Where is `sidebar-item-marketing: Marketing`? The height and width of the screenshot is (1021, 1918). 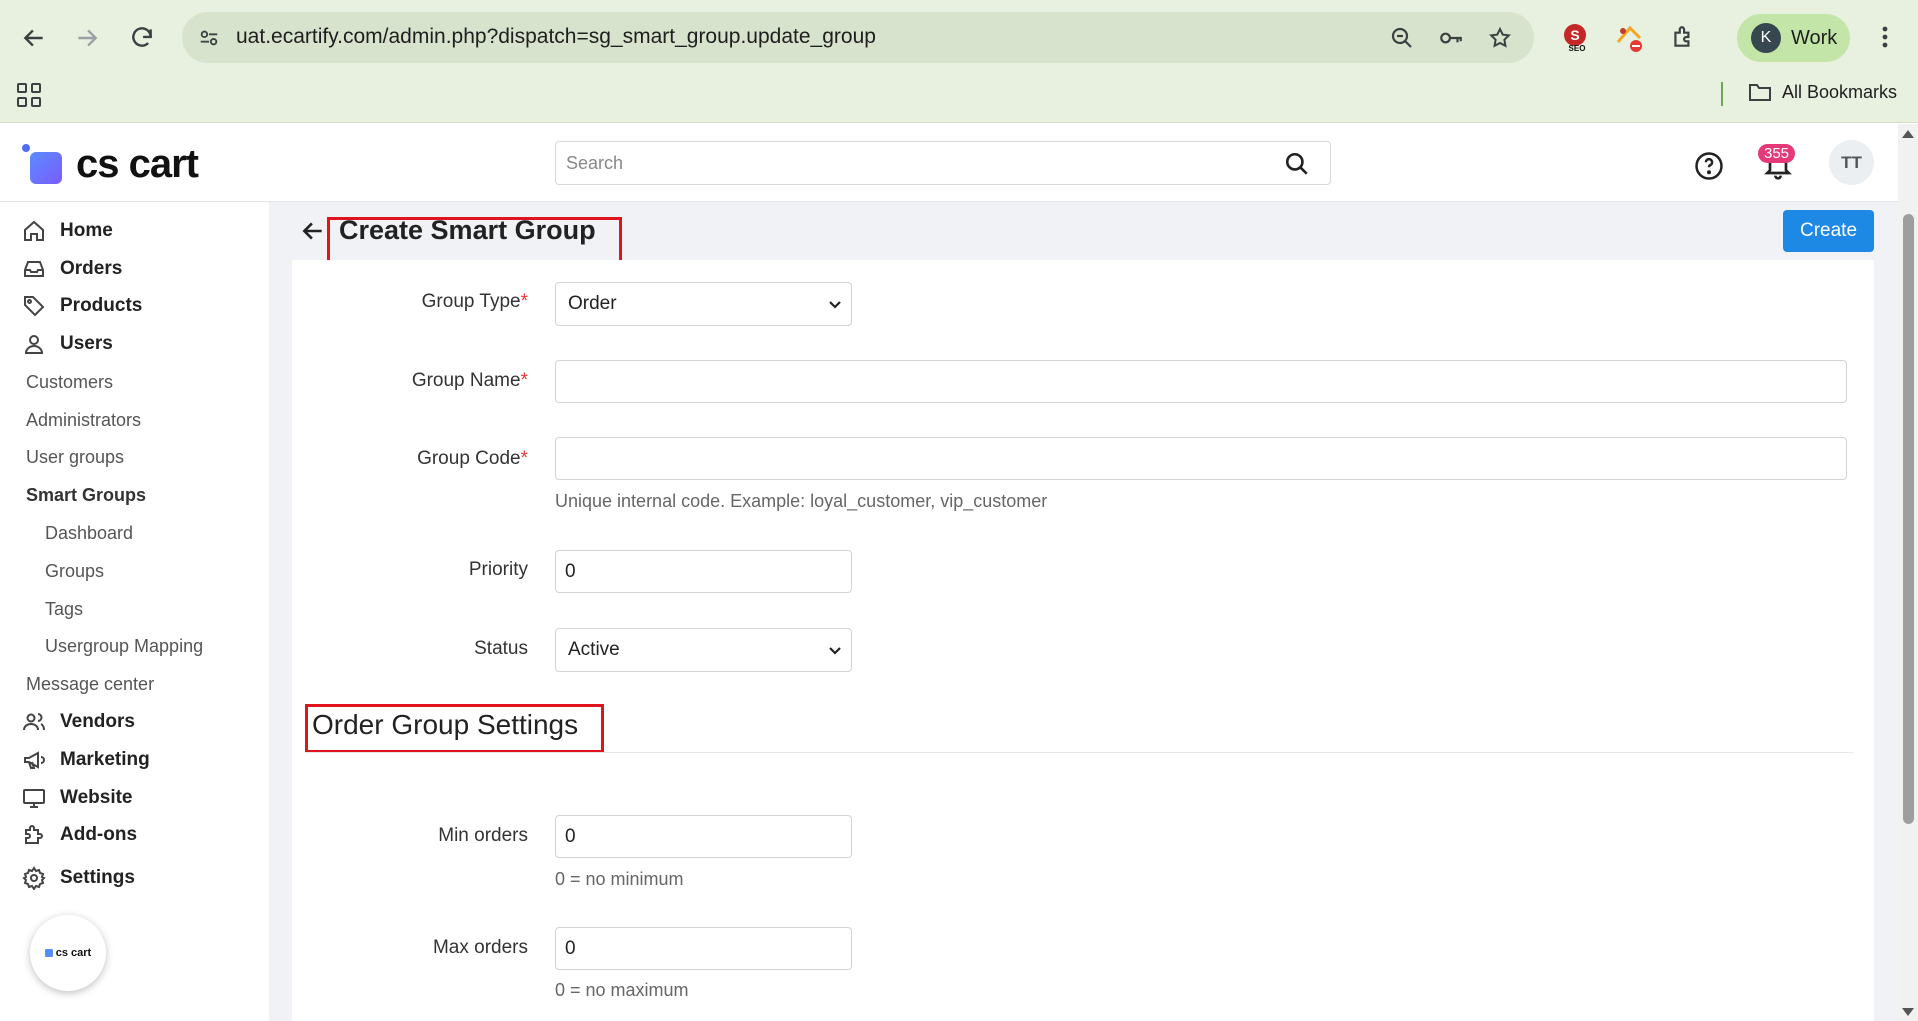
sidebar-item-marketing: Marketing is located at coordinates (85, 760).